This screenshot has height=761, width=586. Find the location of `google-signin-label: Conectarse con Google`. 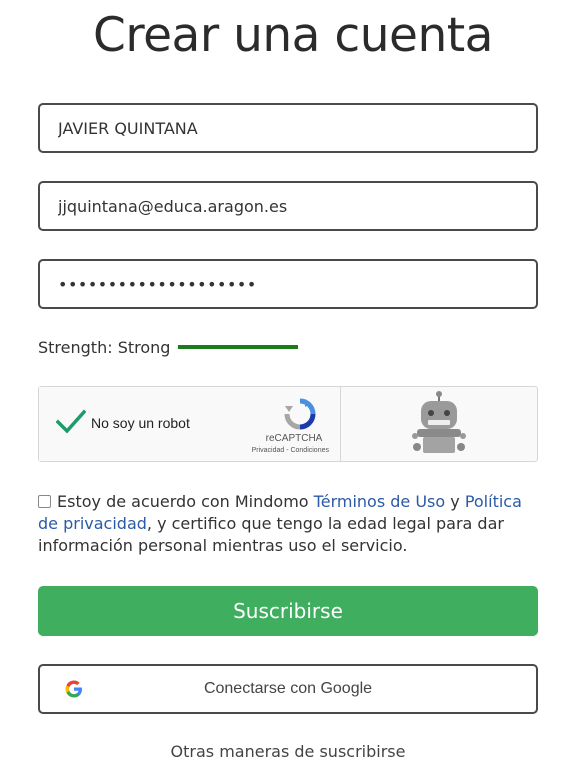

google-signin-label: Conectarse con Google is located at coordinates (288, 688).